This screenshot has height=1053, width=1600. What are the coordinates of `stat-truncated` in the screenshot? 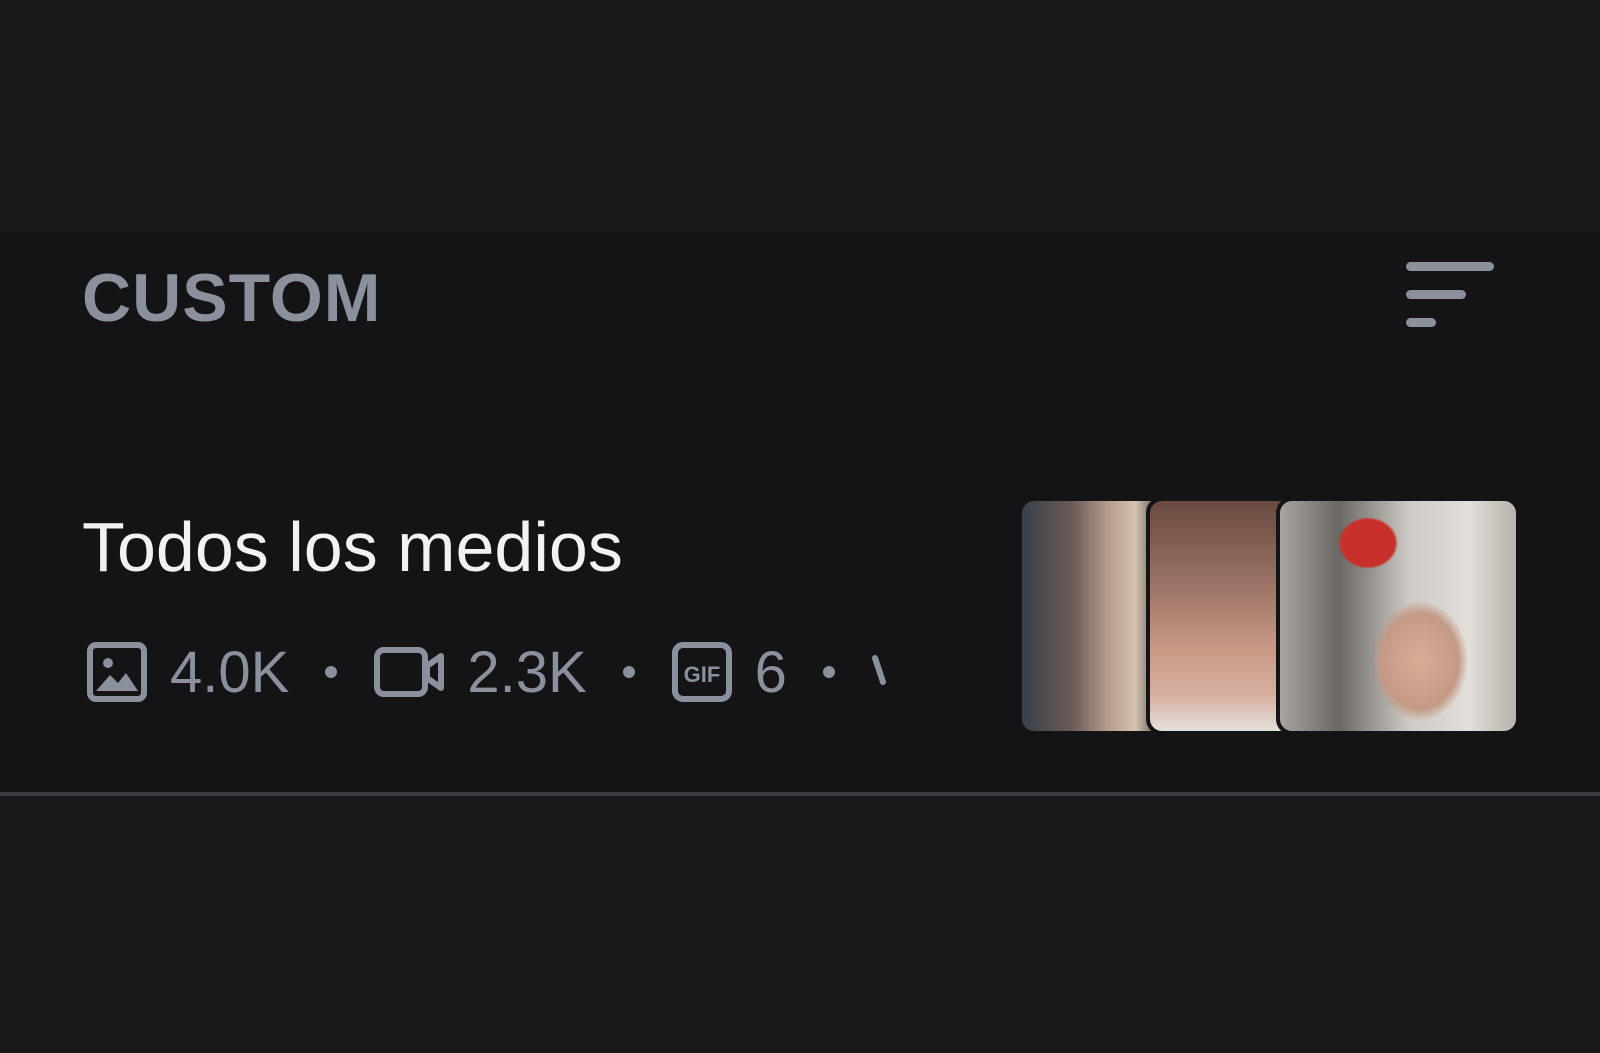 It's located at (881, 672).